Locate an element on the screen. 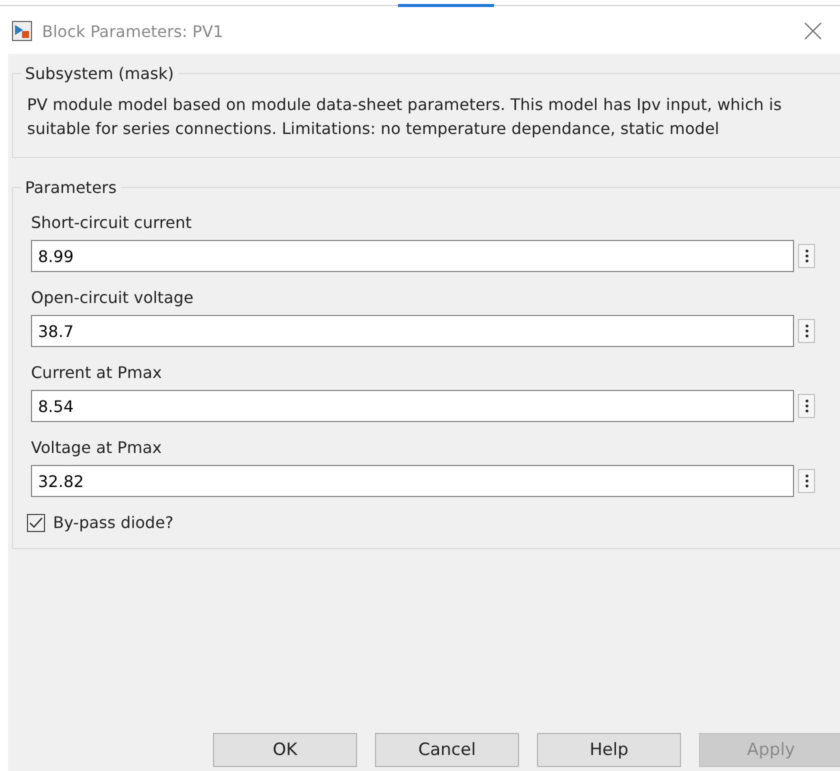 This screenshot has height=771, width=840. field-label: Open-circuit voltage is located at coordinates (112, 297).